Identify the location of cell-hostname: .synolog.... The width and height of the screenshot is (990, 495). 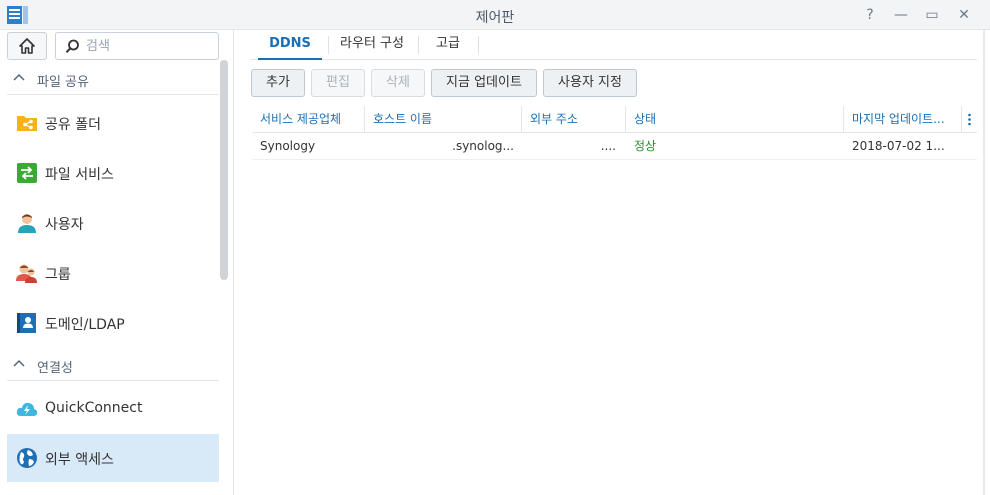
(483, 146).